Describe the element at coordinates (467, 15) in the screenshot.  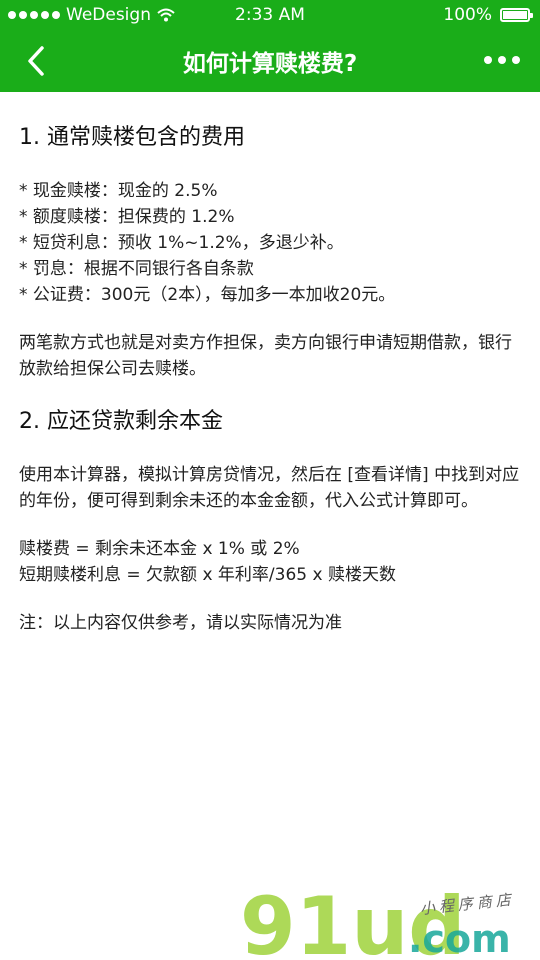
I see `battery-label: 100%` at that location.